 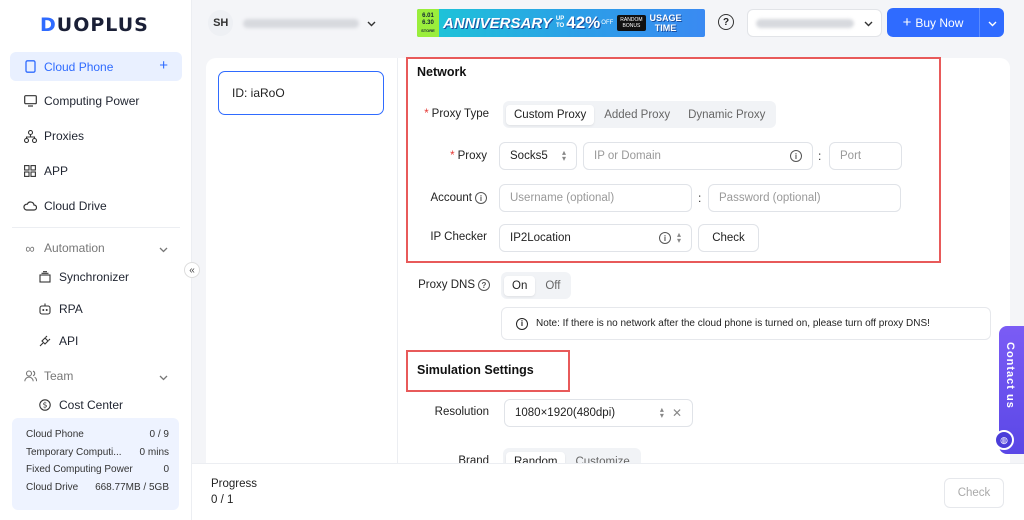 I want to click on promo-date-badge: 6.01 6.30 STORE, so click(x=428, y=23).